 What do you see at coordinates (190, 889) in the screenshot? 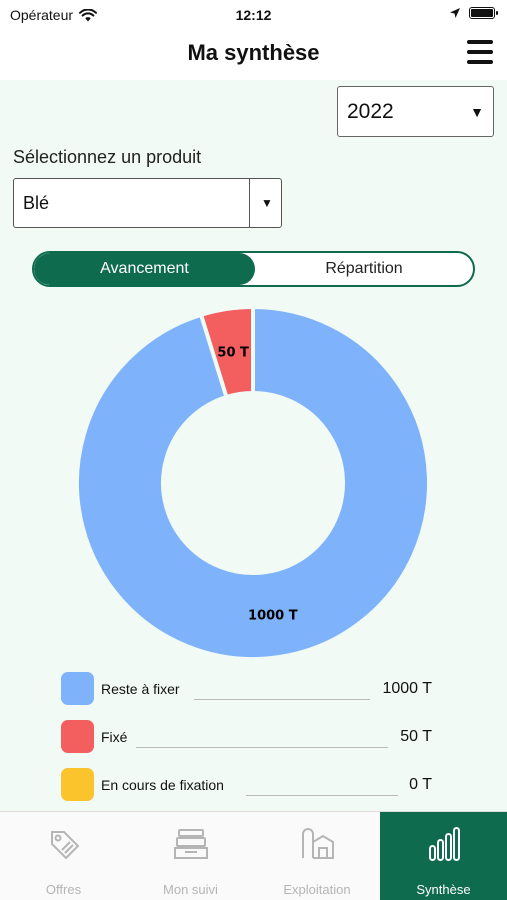
I see `tab-label: Mon suivi` at bounding box center [190, 889].